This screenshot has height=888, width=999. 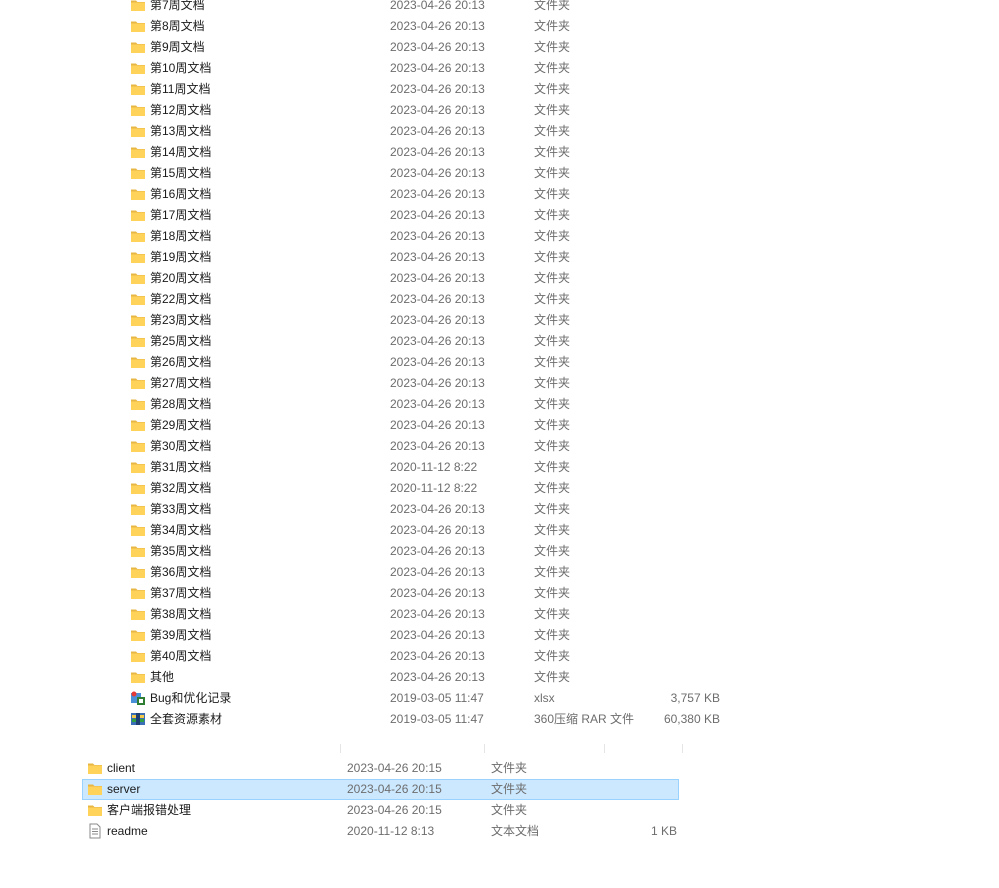 I want to click on list-item: 第27周文档 2023-04-26 20:13 文件夹, so click(x=499, y=383).